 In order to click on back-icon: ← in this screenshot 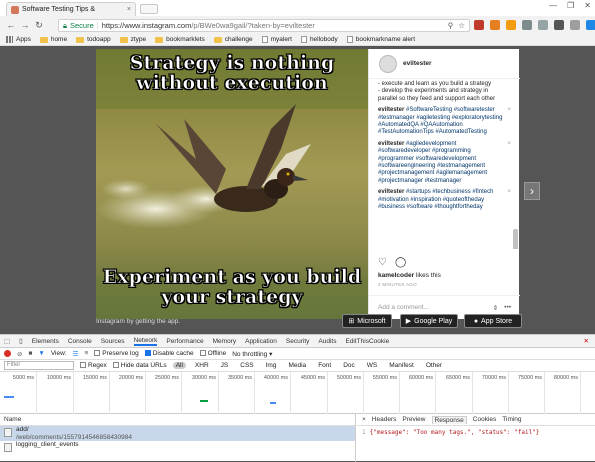, I will do `click(11, 25)`.